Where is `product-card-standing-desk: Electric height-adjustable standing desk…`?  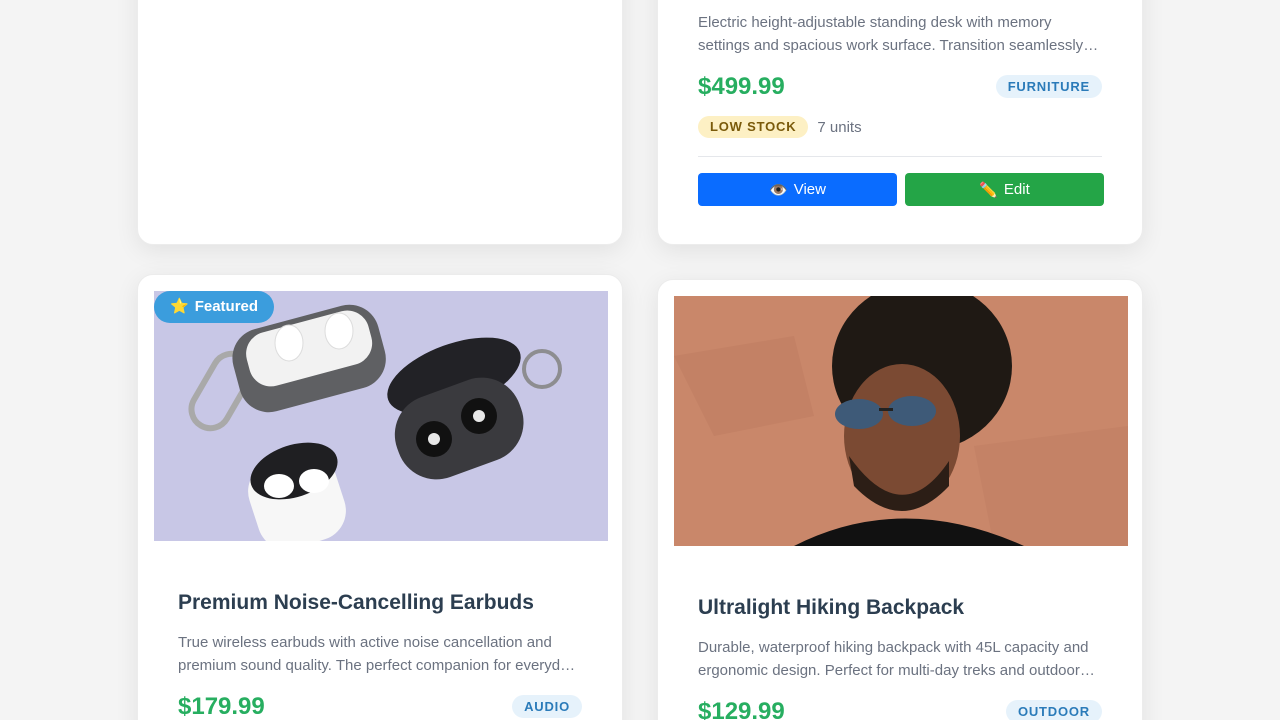
product-card-standing-desk: Electric height-adjustable standing desk… is located at coordinates (900, 122).